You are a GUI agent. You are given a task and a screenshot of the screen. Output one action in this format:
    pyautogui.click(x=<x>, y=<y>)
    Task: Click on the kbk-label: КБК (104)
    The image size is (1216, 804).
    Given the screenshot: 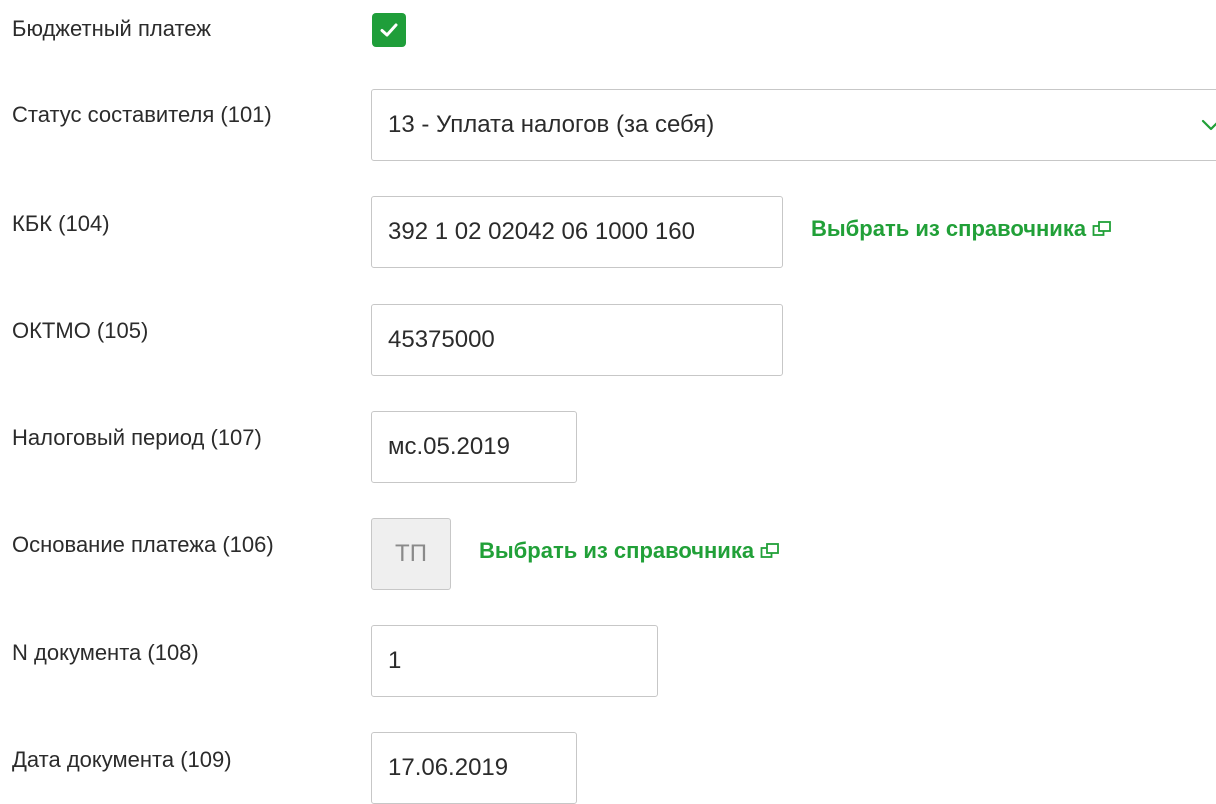 What is the action you would take?
    pyautogui.click(x=61, y=223)
    